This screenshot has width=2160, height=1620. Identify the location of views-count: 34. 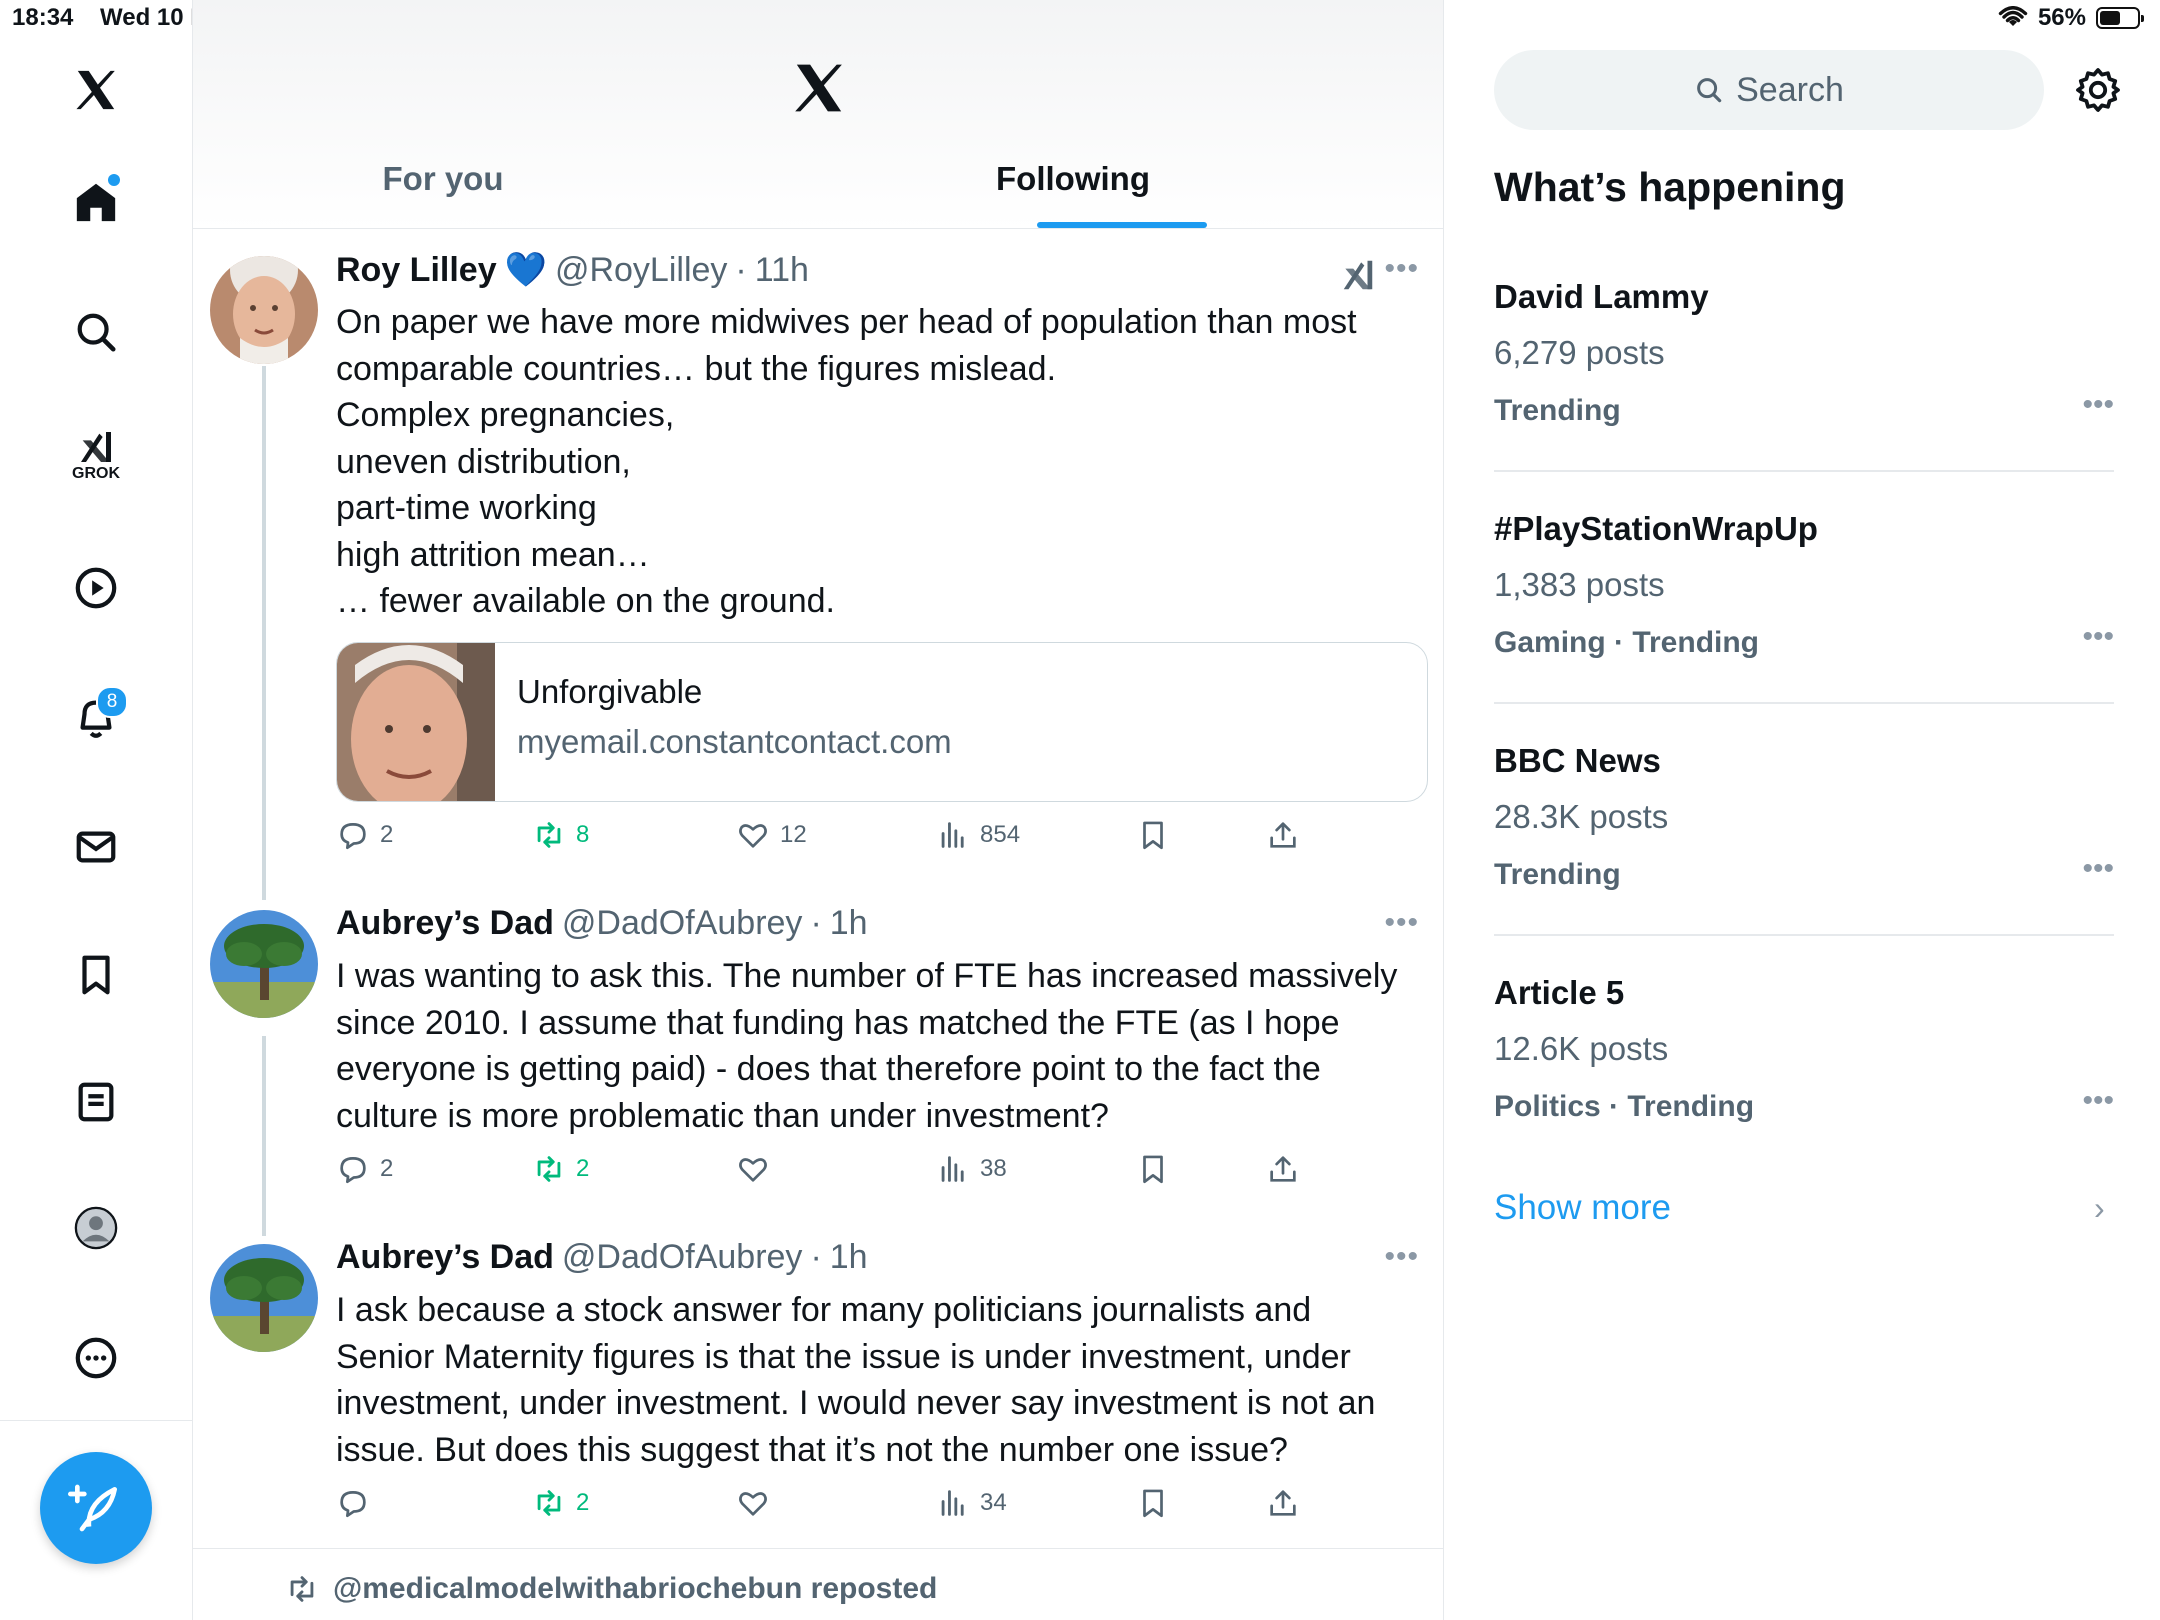
(993, 1502).